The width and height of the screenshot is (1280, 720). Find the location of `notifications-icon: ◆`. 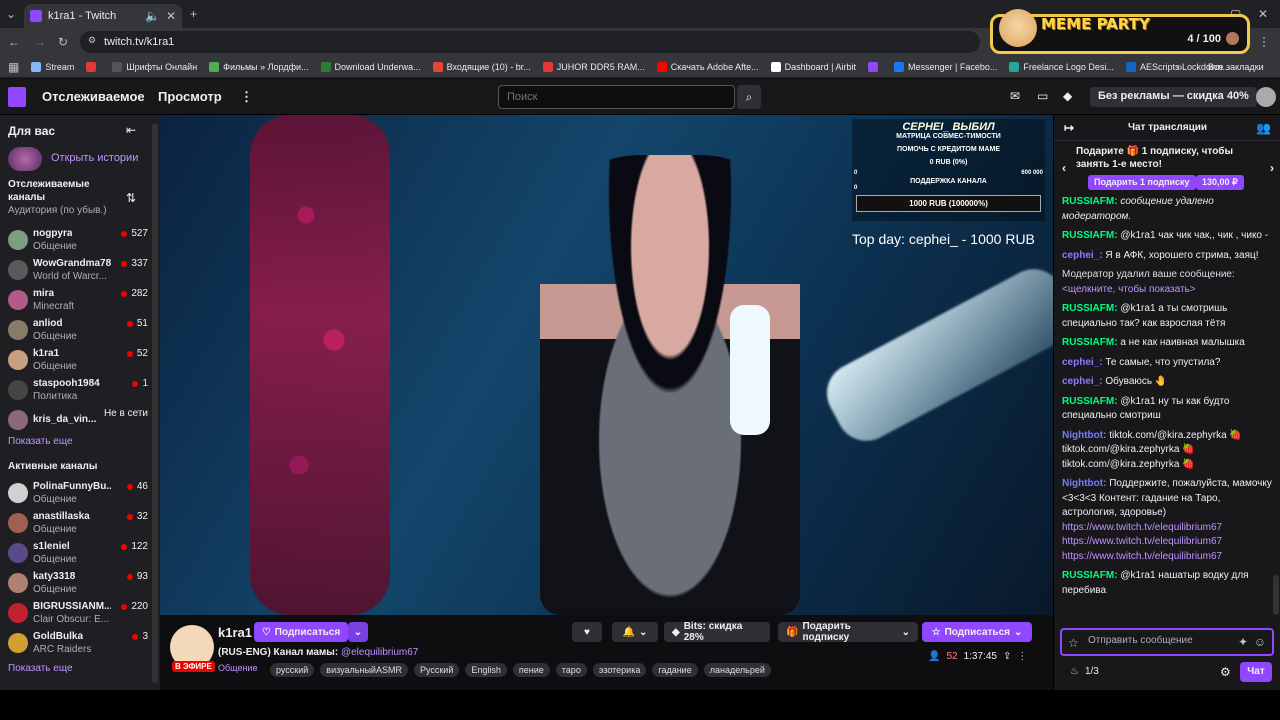

notifications-icon: ◆ is located at coordinates (1067, 96).